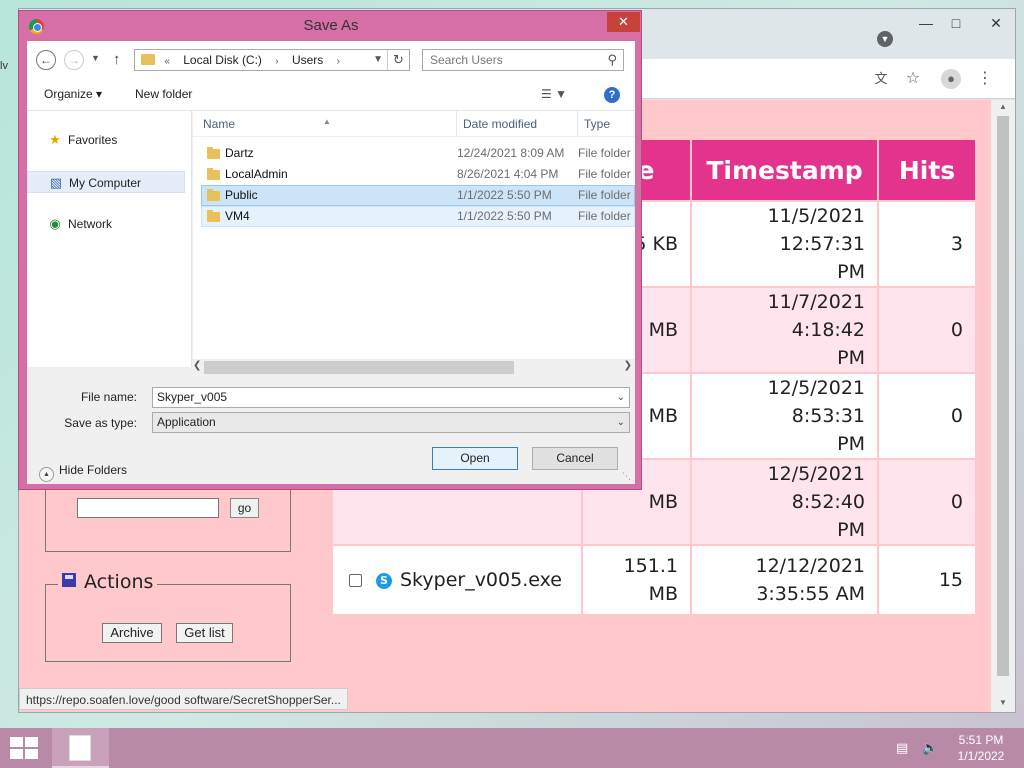 Image resolution: width=1024 pixels, height=768 pixels. Describe the element at coordinates (951, 79) in the screenshot. I see `profile-icon: ●` at that location.